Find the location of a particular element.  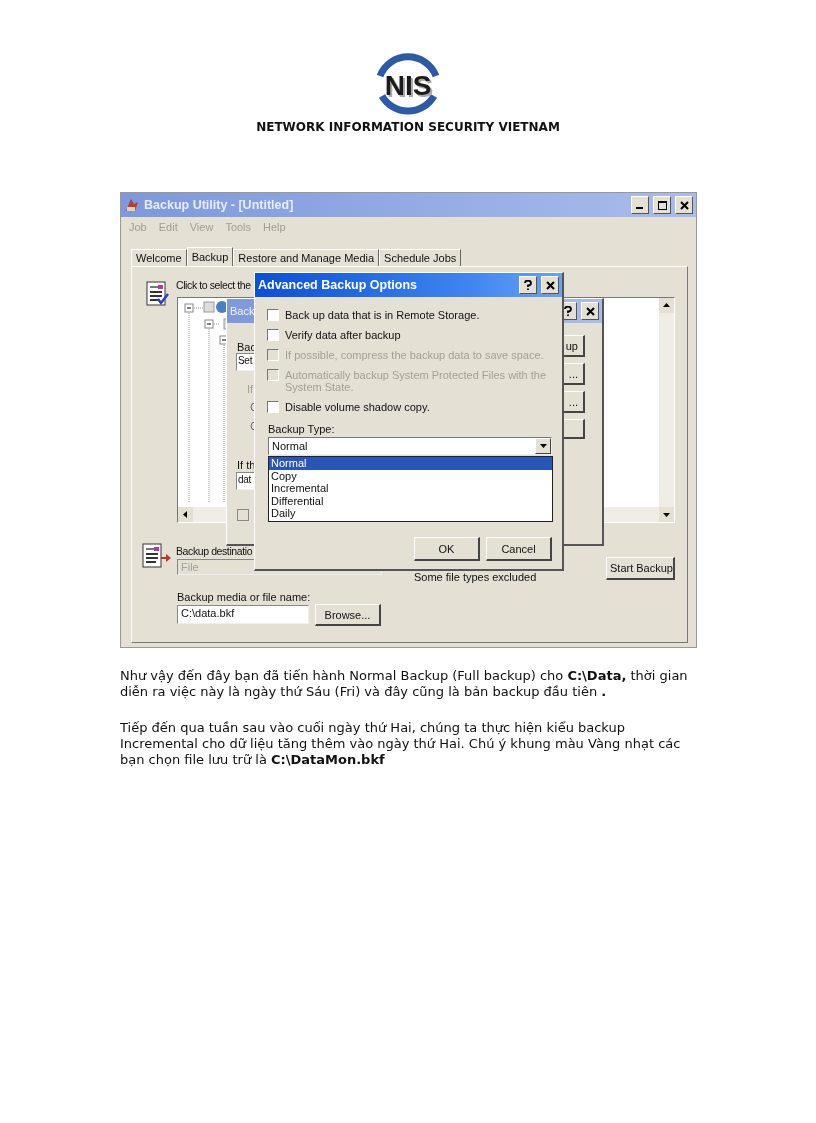

start-backup-button: Start Backup is located at coordinates (640, 568).